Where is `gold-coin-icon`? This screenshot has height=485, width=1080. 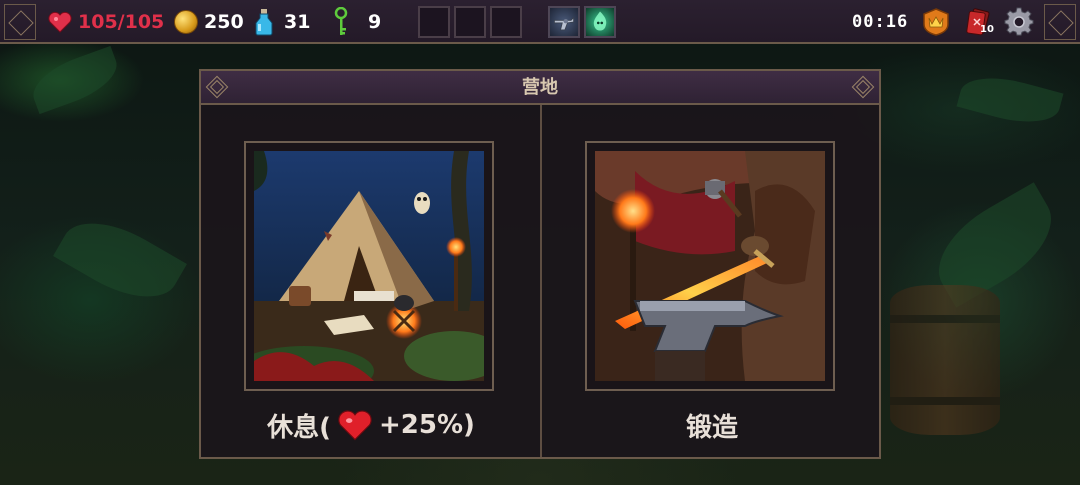
gold-coin-icon is located at coordinates (186, 22).